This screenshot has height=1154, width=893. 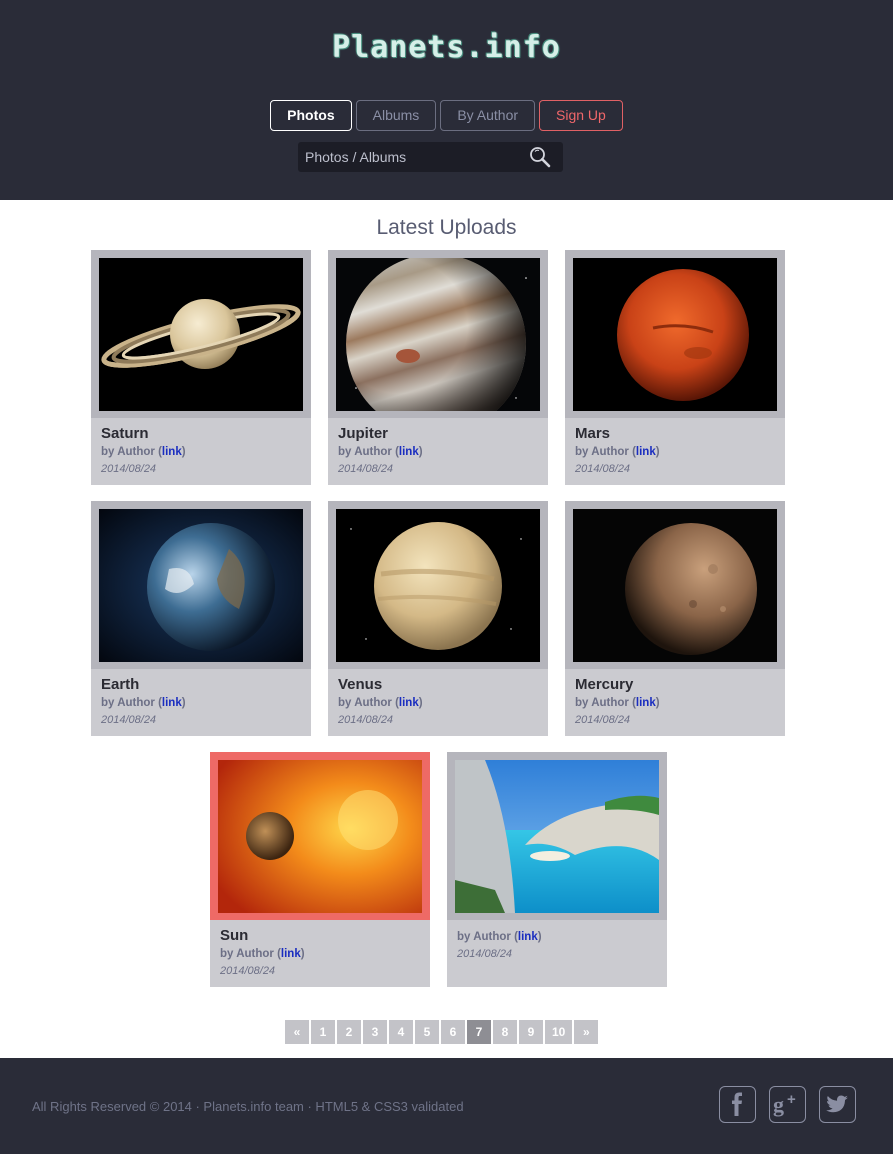 I want to click on search-box, so click(x=430, y=157).